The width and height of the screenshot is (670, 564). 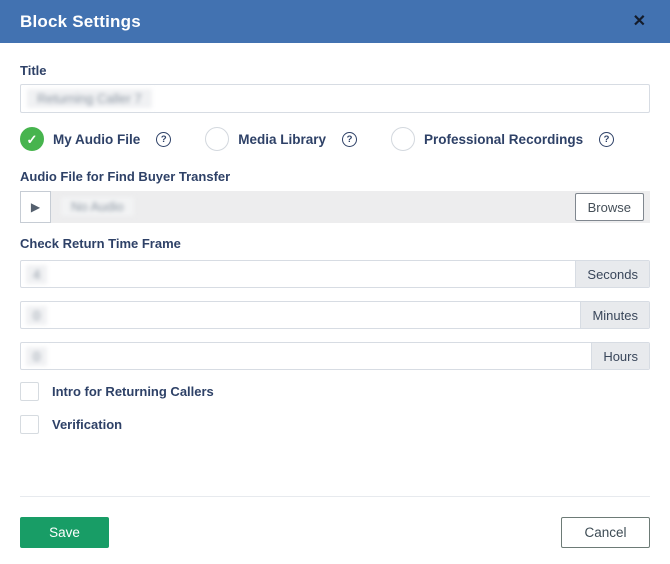 I want to click on audio-status-text: No Audio, so click(x=97, y=206).